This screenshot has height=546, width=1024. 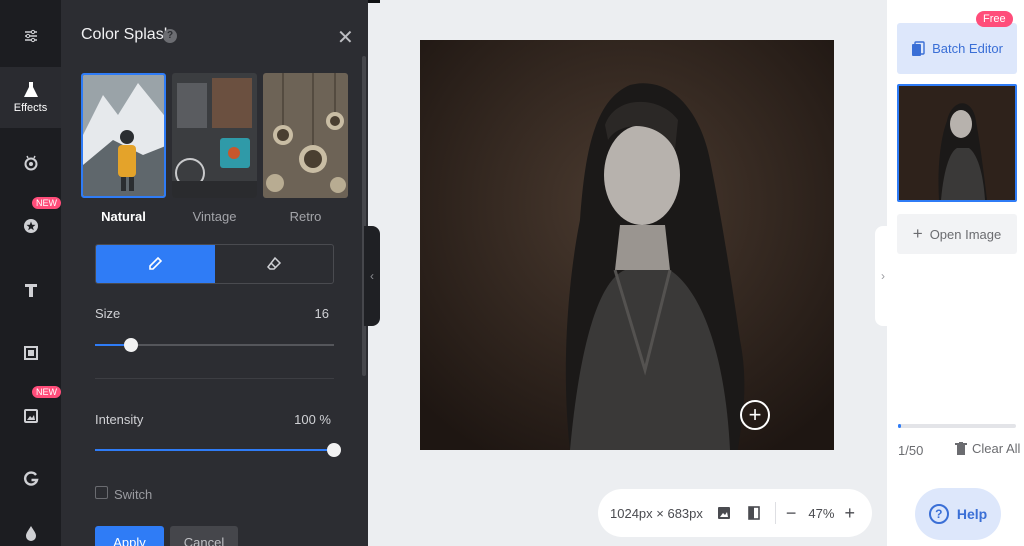 What do you see at coordinates (30, 97) in the screenshot?
I see `effects-tool: Effects` at bounding box center [30, 97].